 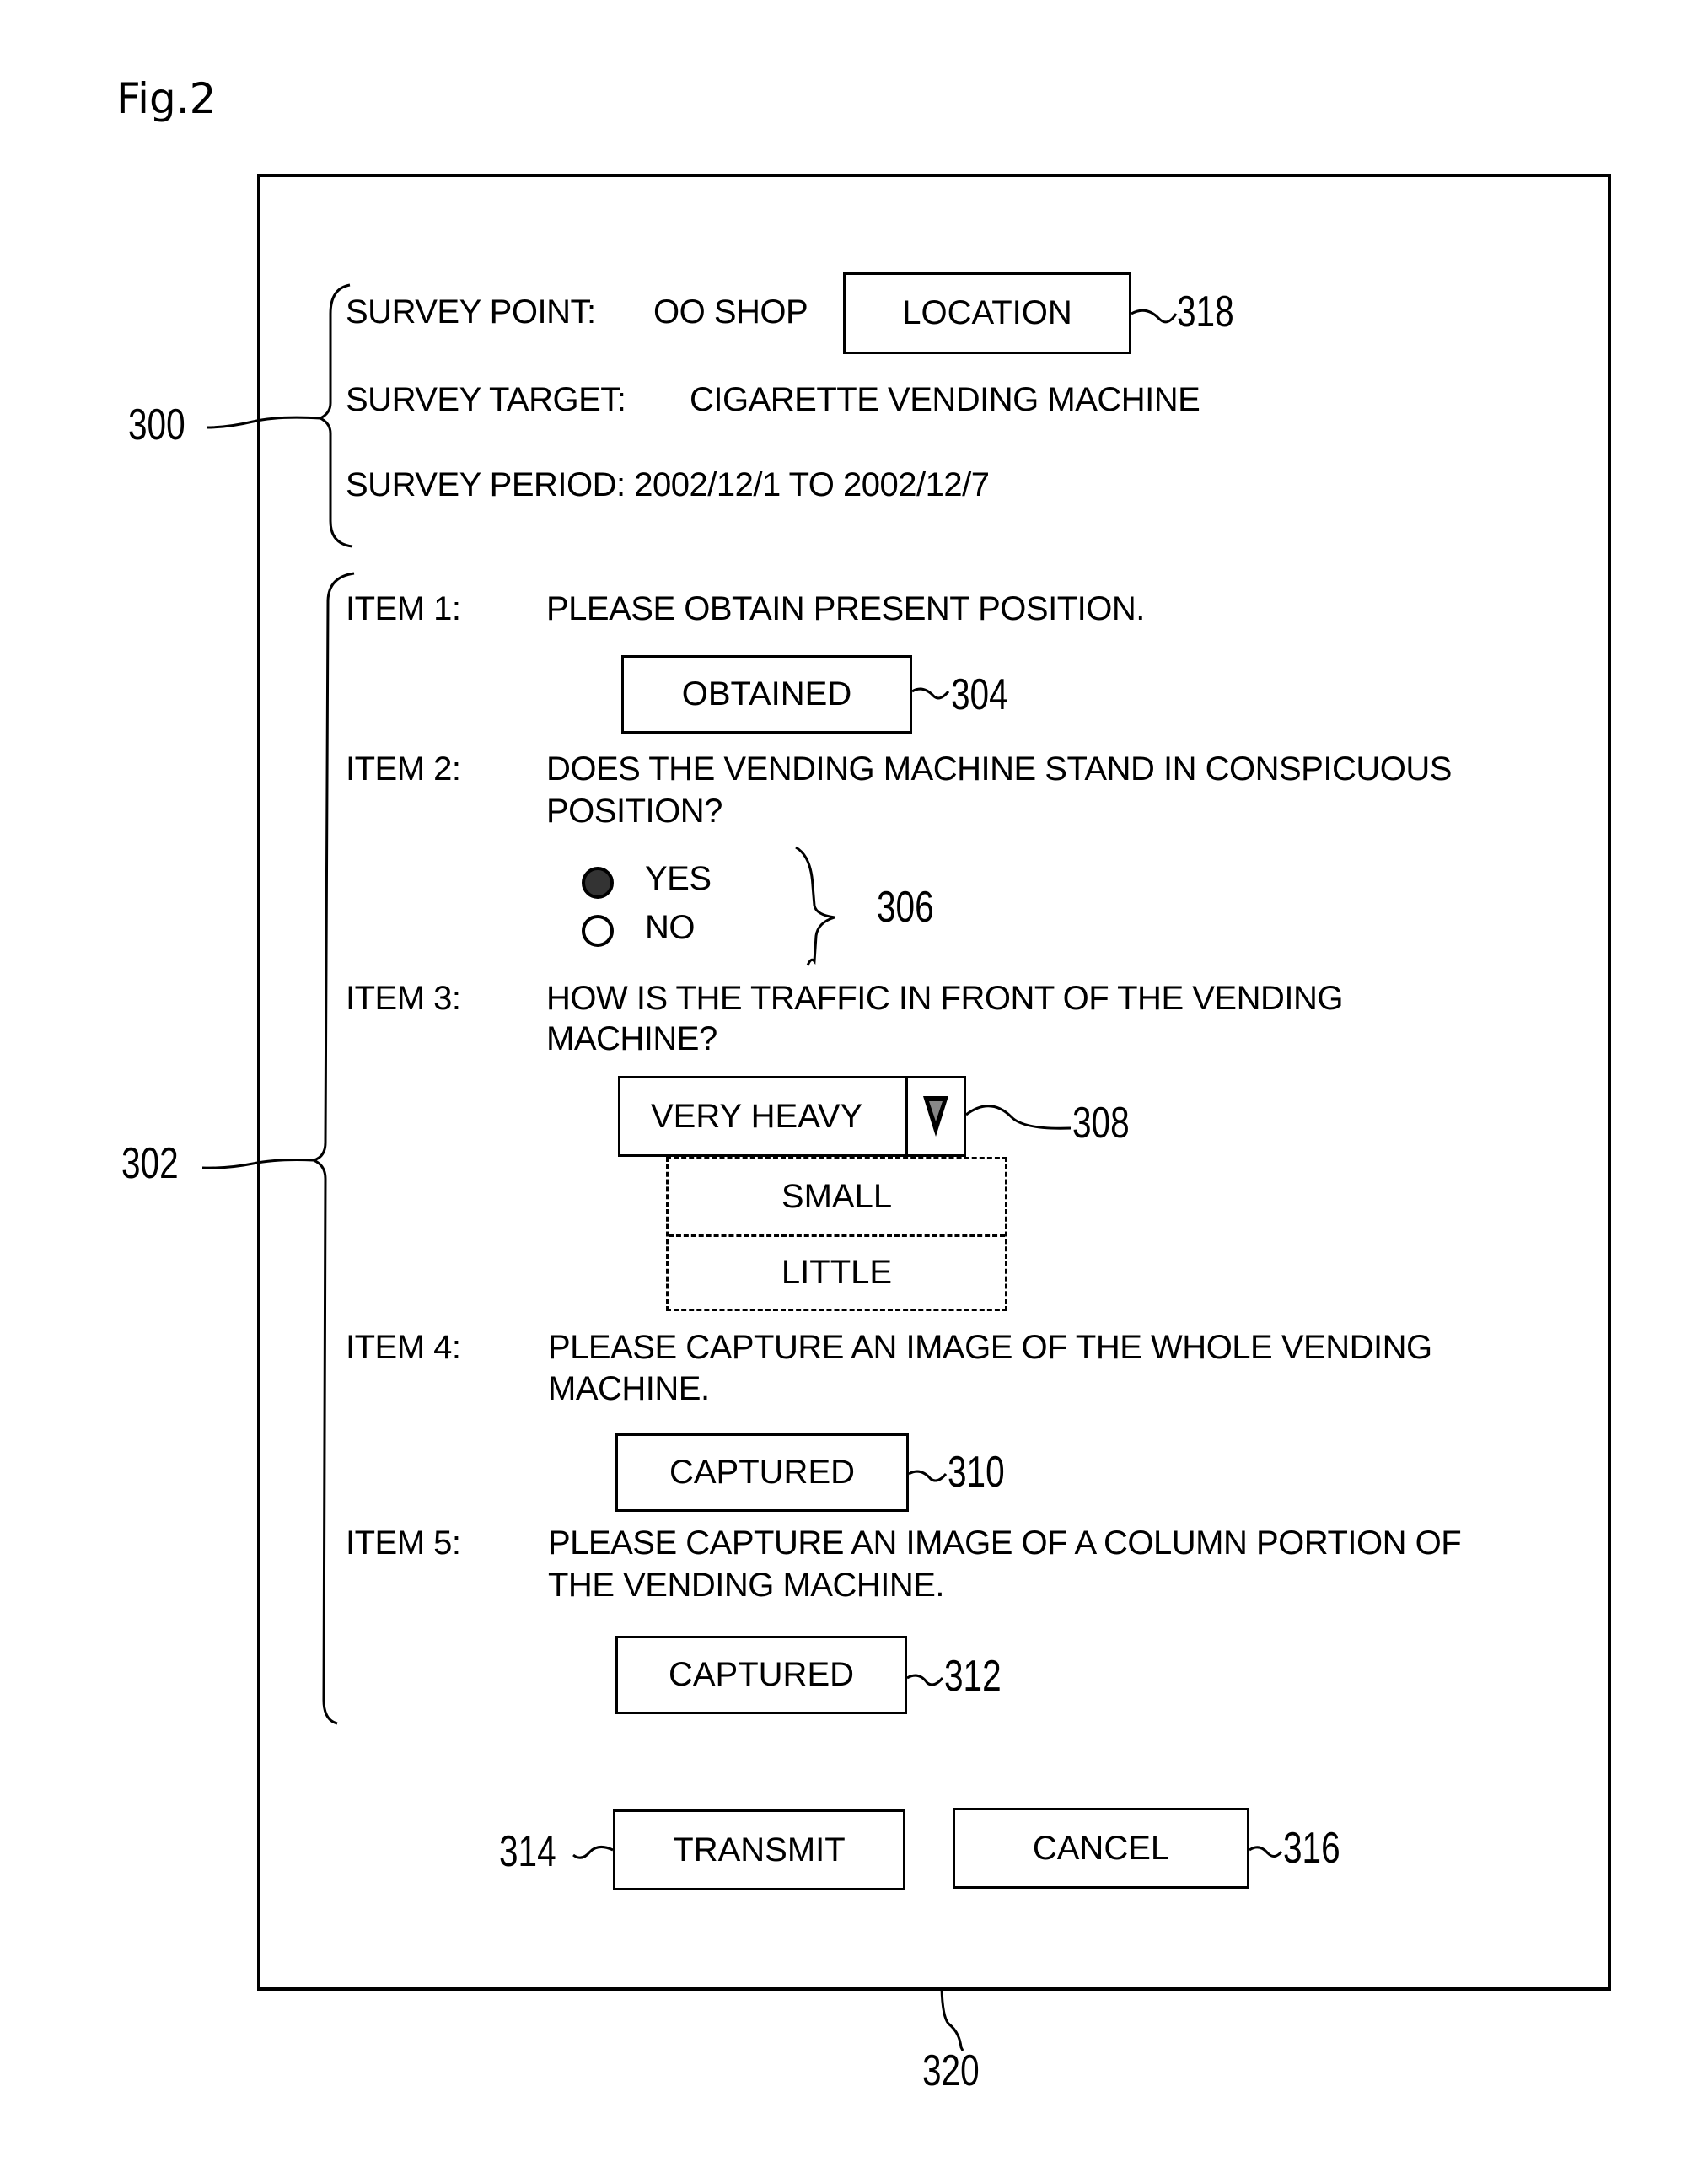 I want to click on captured-button-2: CAPTURED, so click(x=761, y=1675).